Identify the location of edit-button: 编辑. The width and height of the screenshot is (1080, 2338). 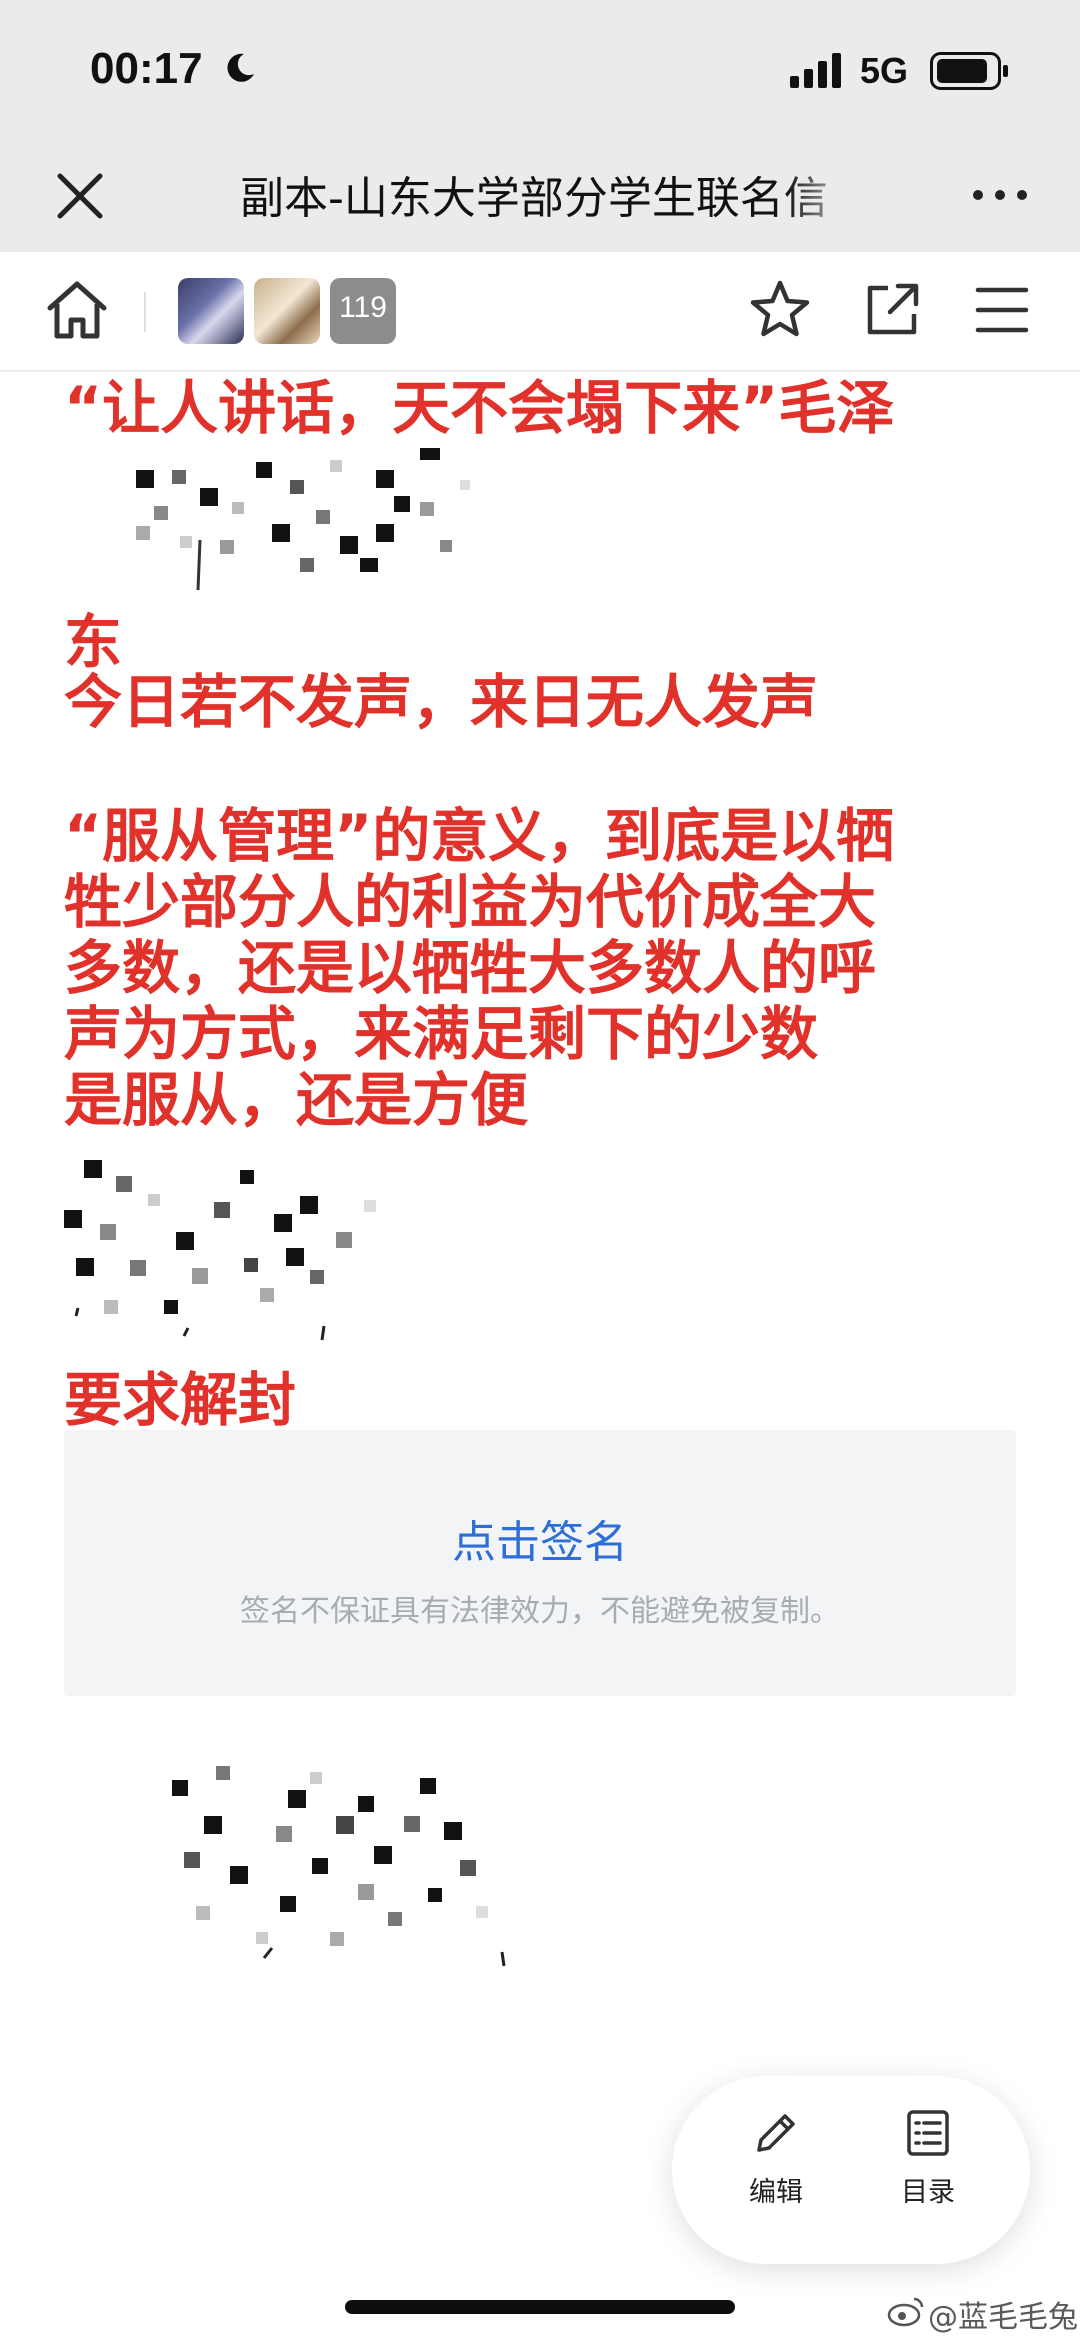
(776, 2171).